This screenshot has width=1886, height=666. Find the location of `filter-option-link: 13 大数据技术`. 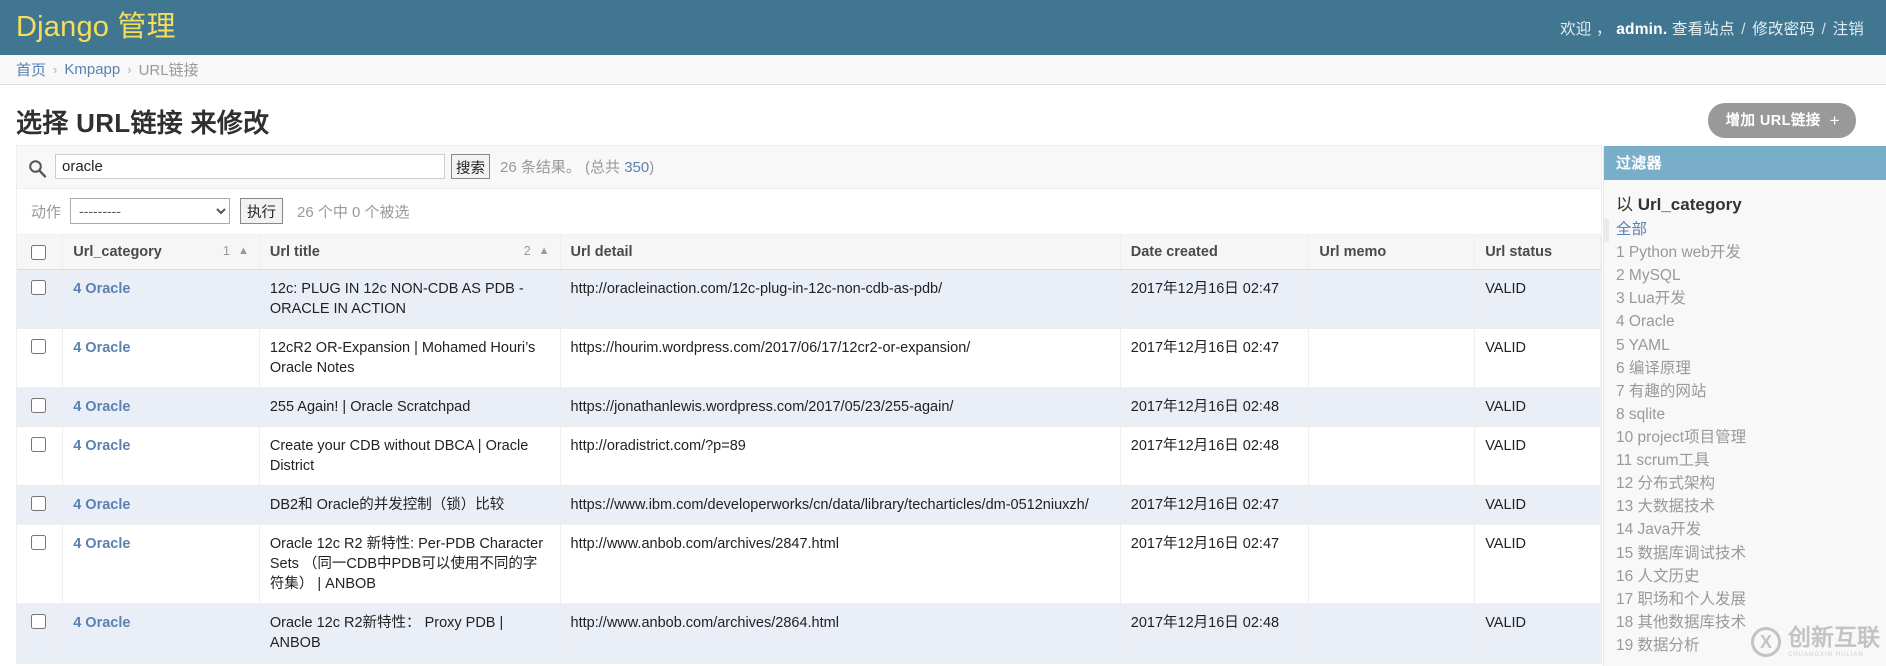

filter-option-link: 13 大数据技术 is located at coordinates (1751, 507).